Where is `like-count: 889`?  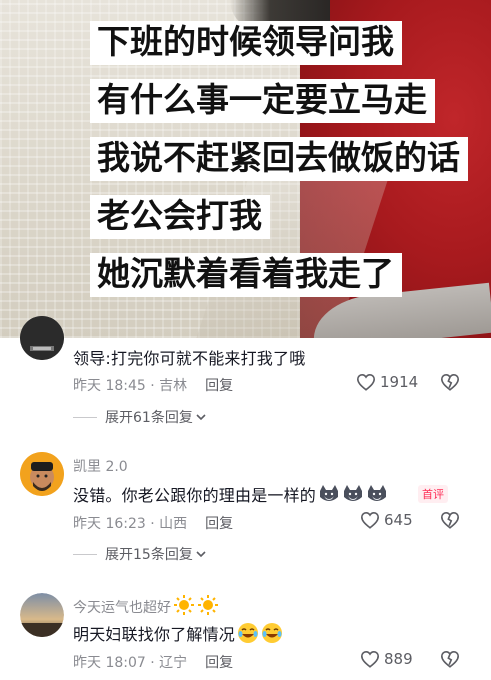 like-count: 889 is located at coordinates (398, 659).